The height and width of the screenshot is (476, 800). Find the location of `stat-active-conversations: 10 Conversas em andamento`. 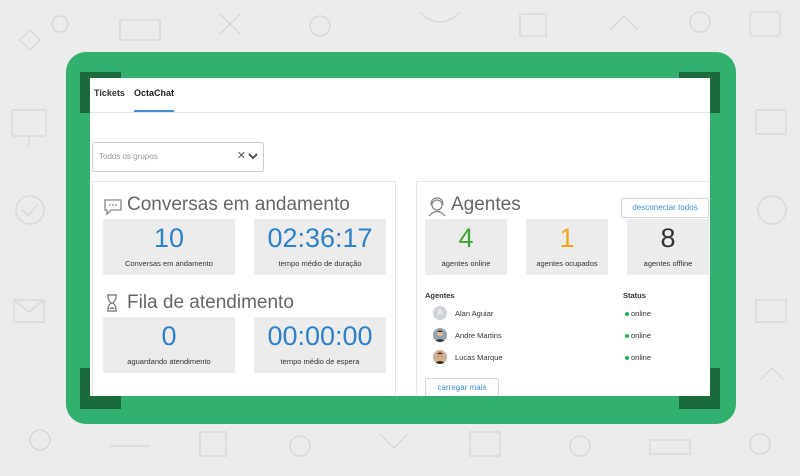

stat-active-conversations: 10 Conversas em andamento is located at coordinates (169, 247).